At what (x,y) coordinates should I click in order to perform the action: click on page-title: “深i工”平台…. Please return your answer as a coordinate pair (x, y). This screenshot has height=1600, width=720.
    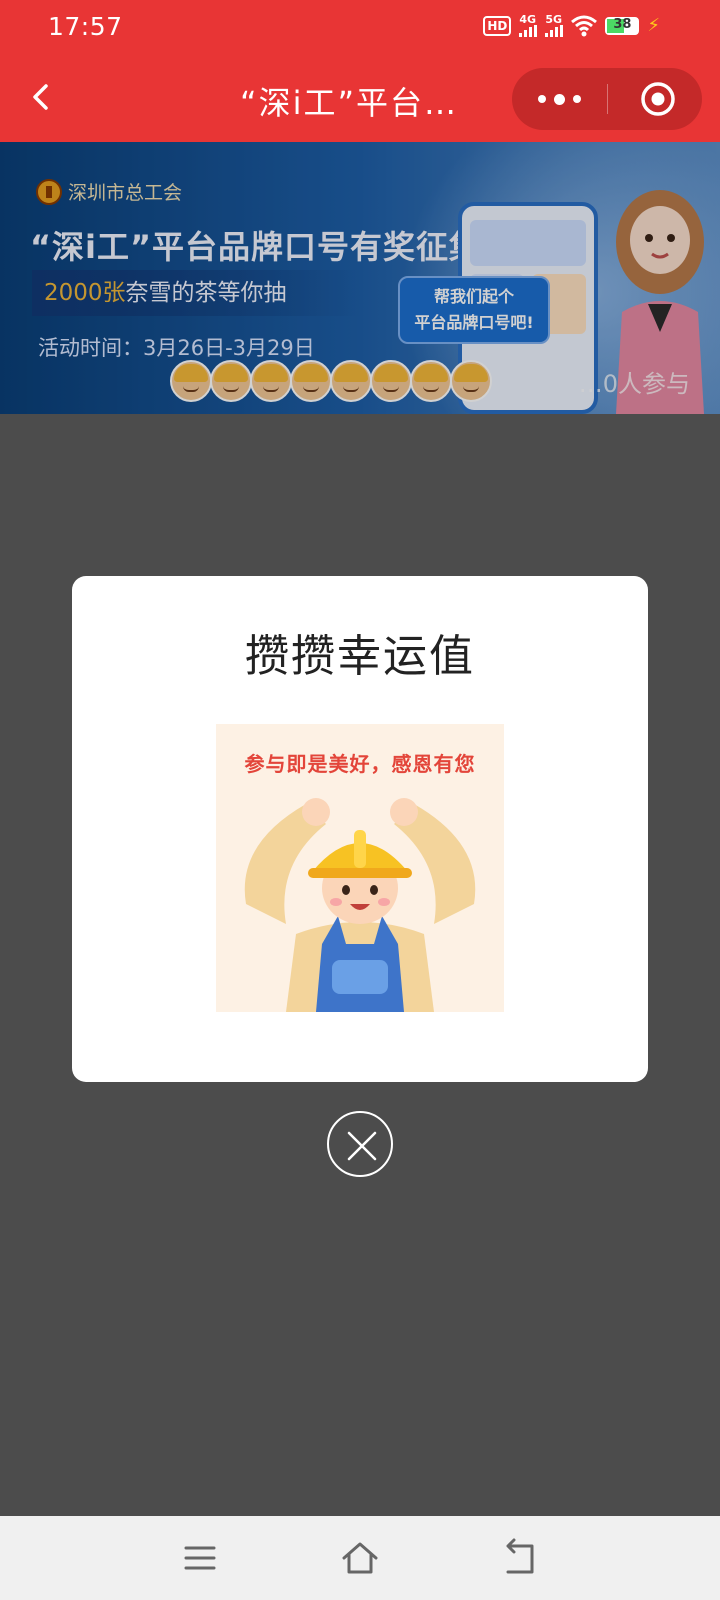
    Looking at the image, I should click on (349, 103).